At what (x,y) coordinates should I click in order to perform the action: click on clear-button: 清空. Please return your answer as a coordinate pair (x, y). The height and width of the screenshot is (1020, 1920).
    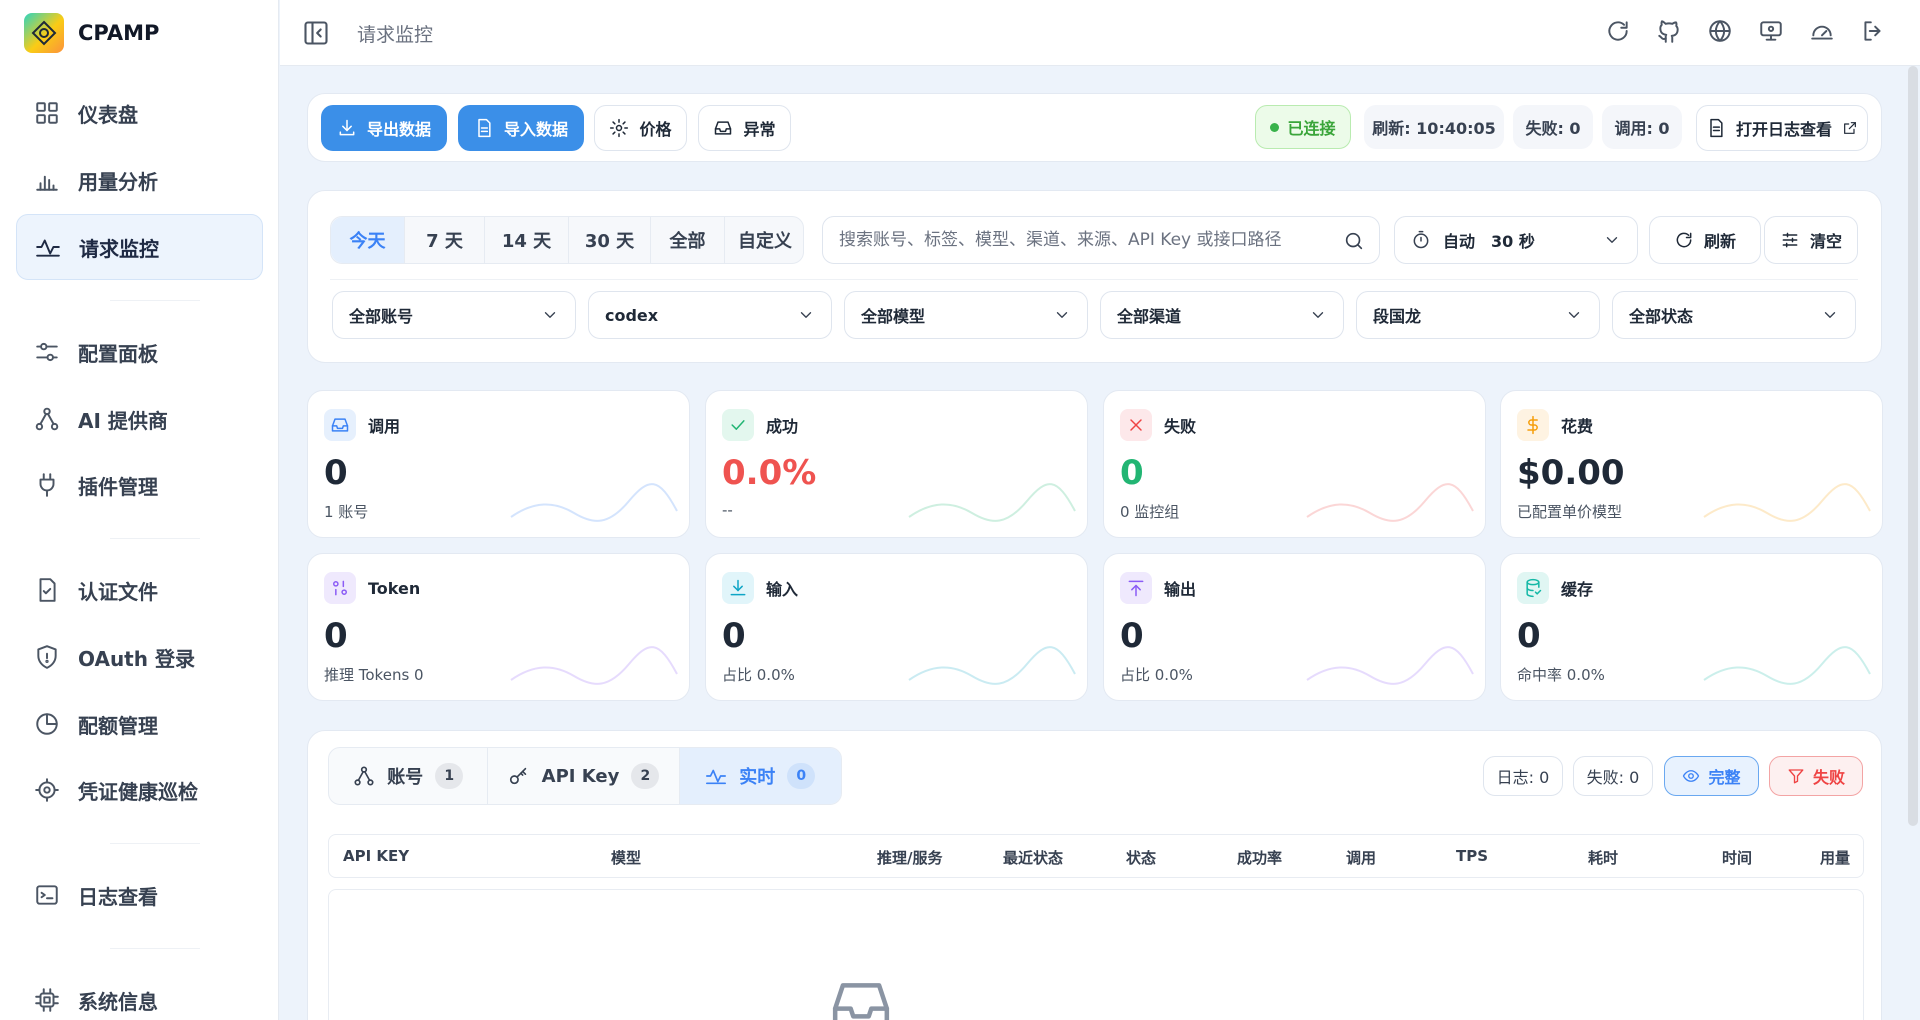
    Looking at the image, I should click on (1811, 240).